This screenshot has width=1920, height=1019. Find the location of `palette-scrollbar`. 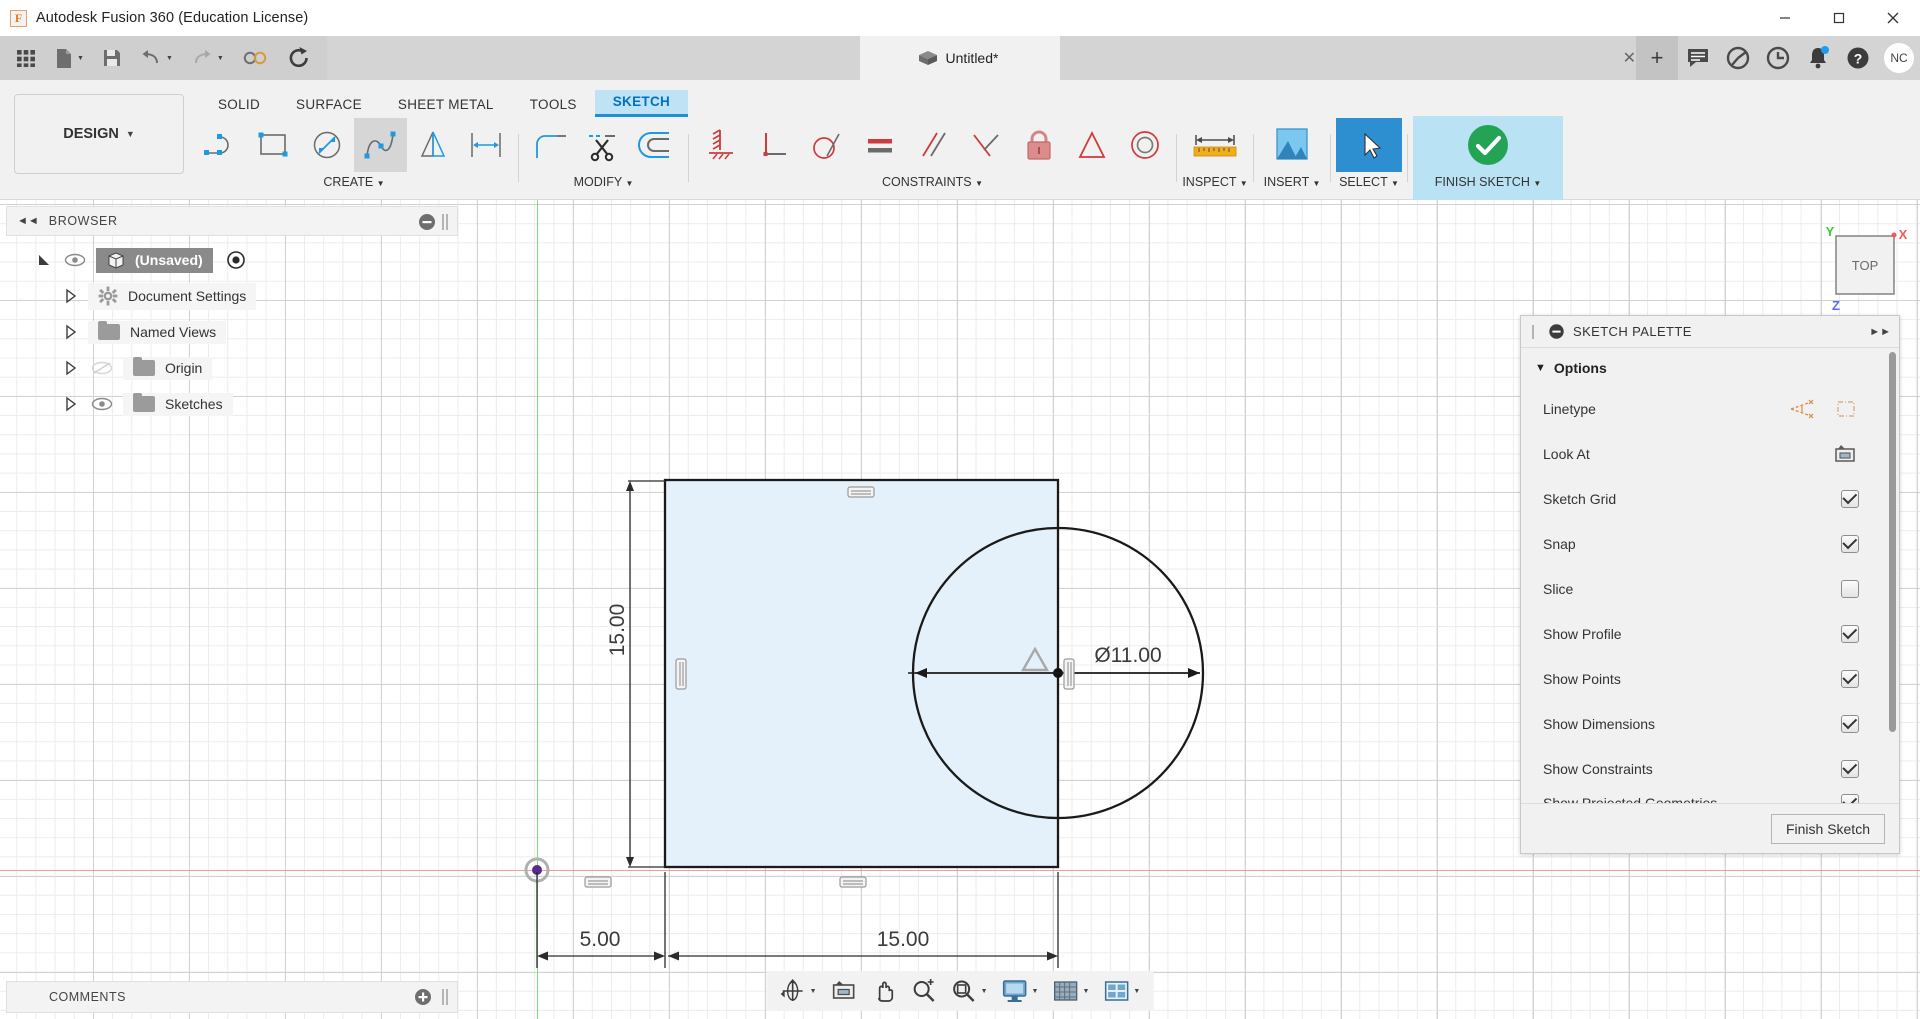

palette-scrollbar is located at coordinates (1892, 542).